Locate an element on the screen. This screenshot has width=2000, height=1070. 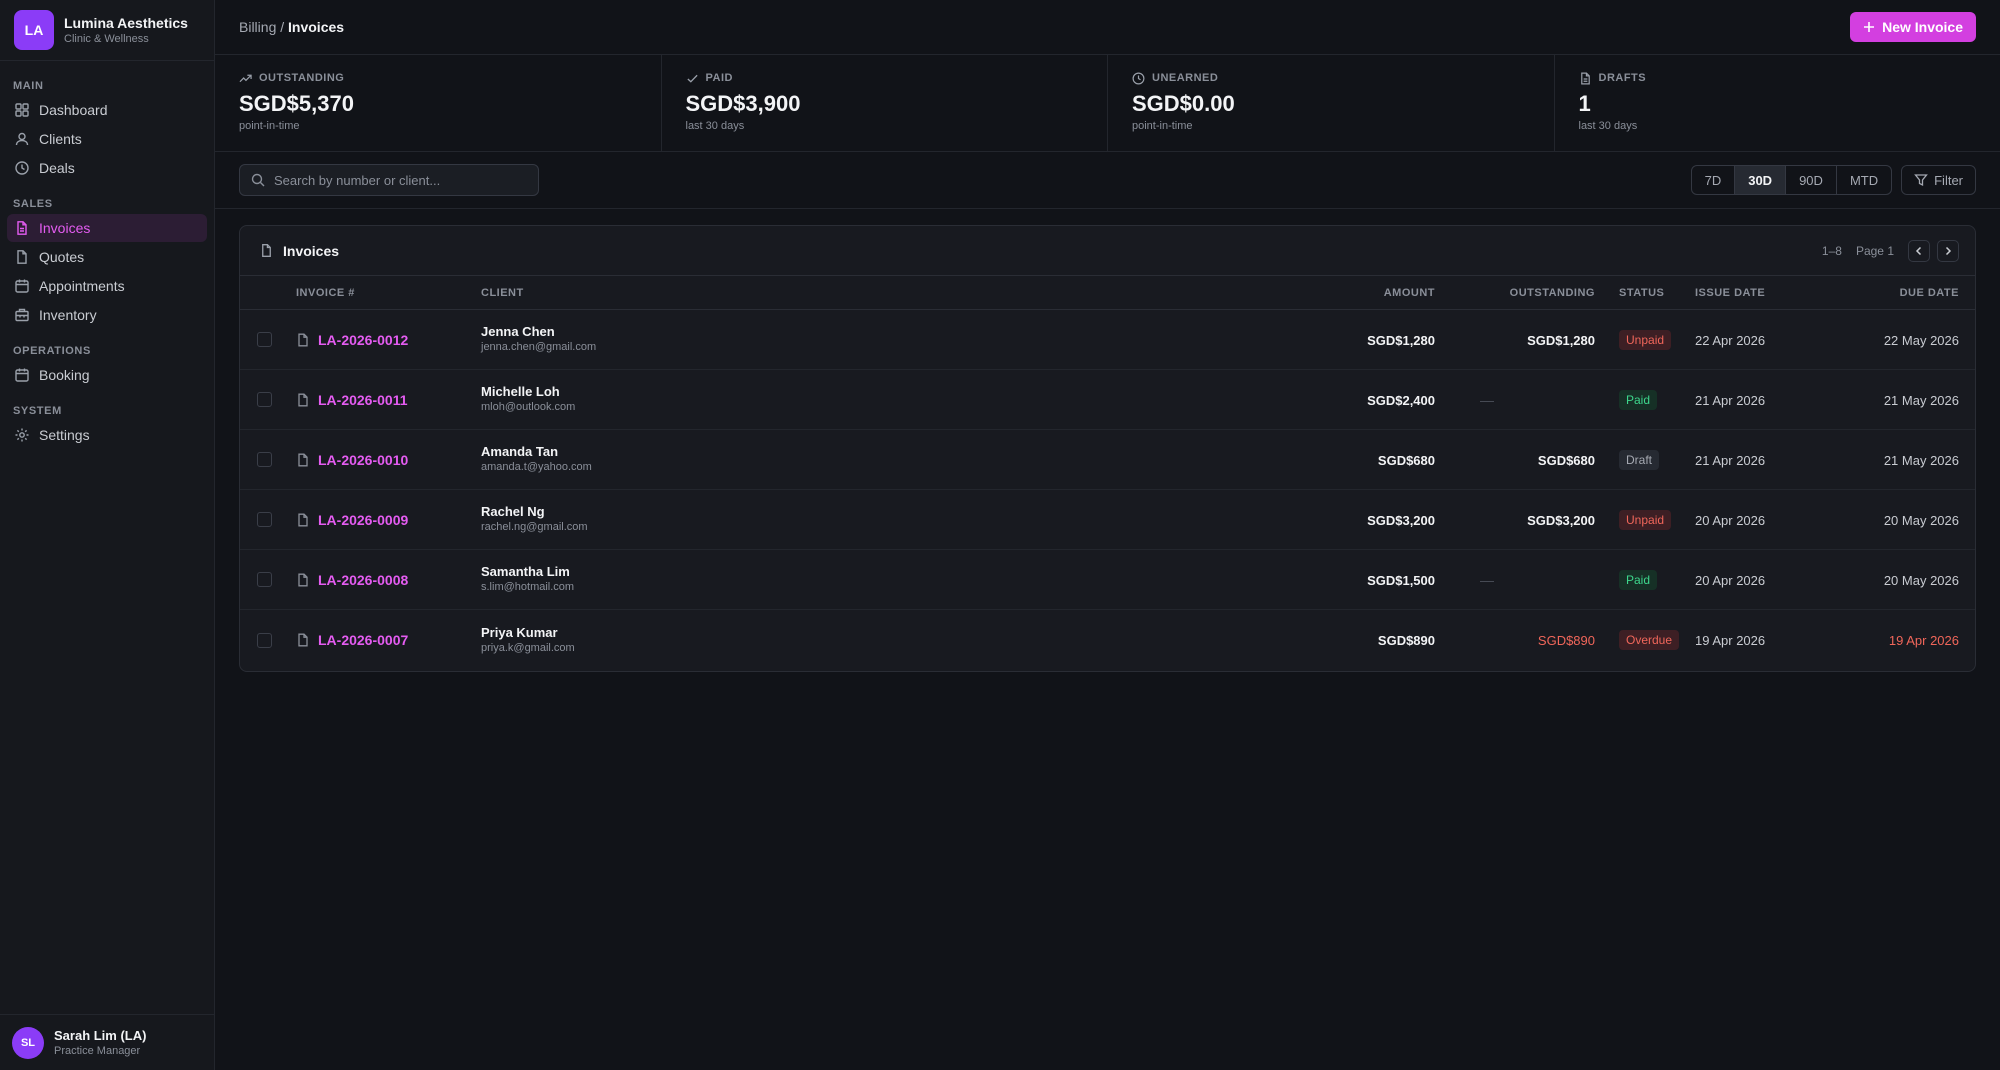
sidebar-item-dashboard: Dashboard is located at coordinates (107, 110).